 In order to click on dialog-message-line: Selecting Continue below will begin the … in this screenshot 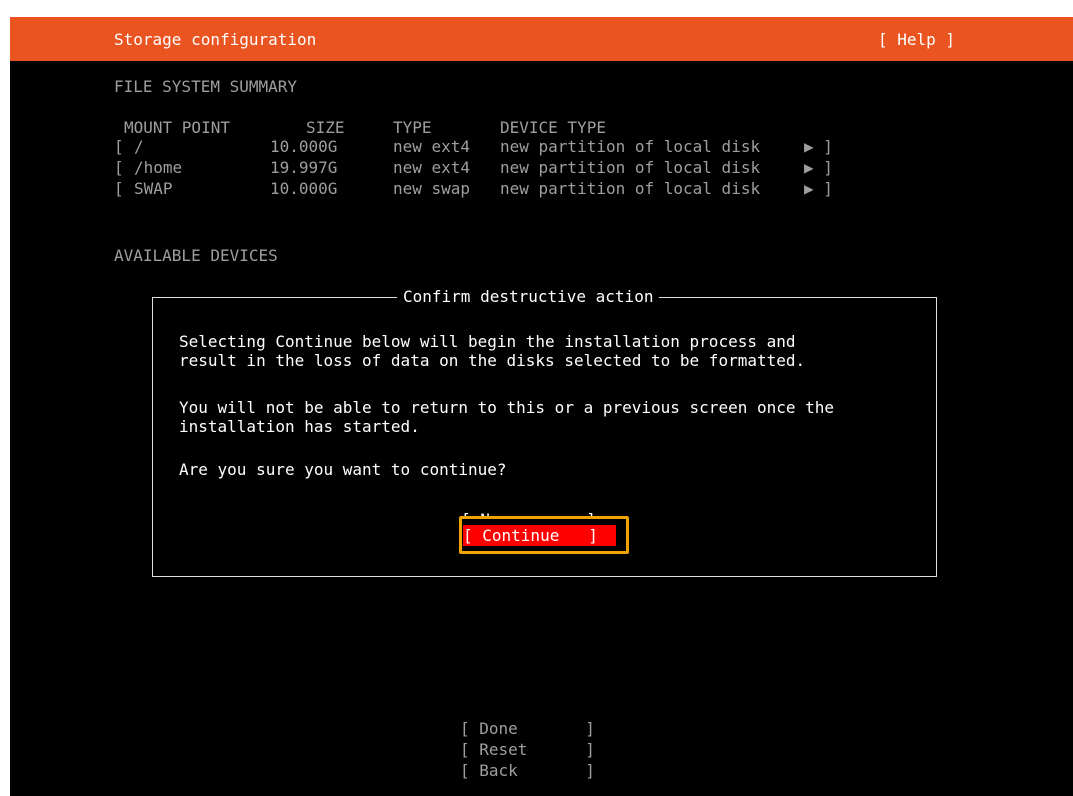, I will do `click(487, 341)`.